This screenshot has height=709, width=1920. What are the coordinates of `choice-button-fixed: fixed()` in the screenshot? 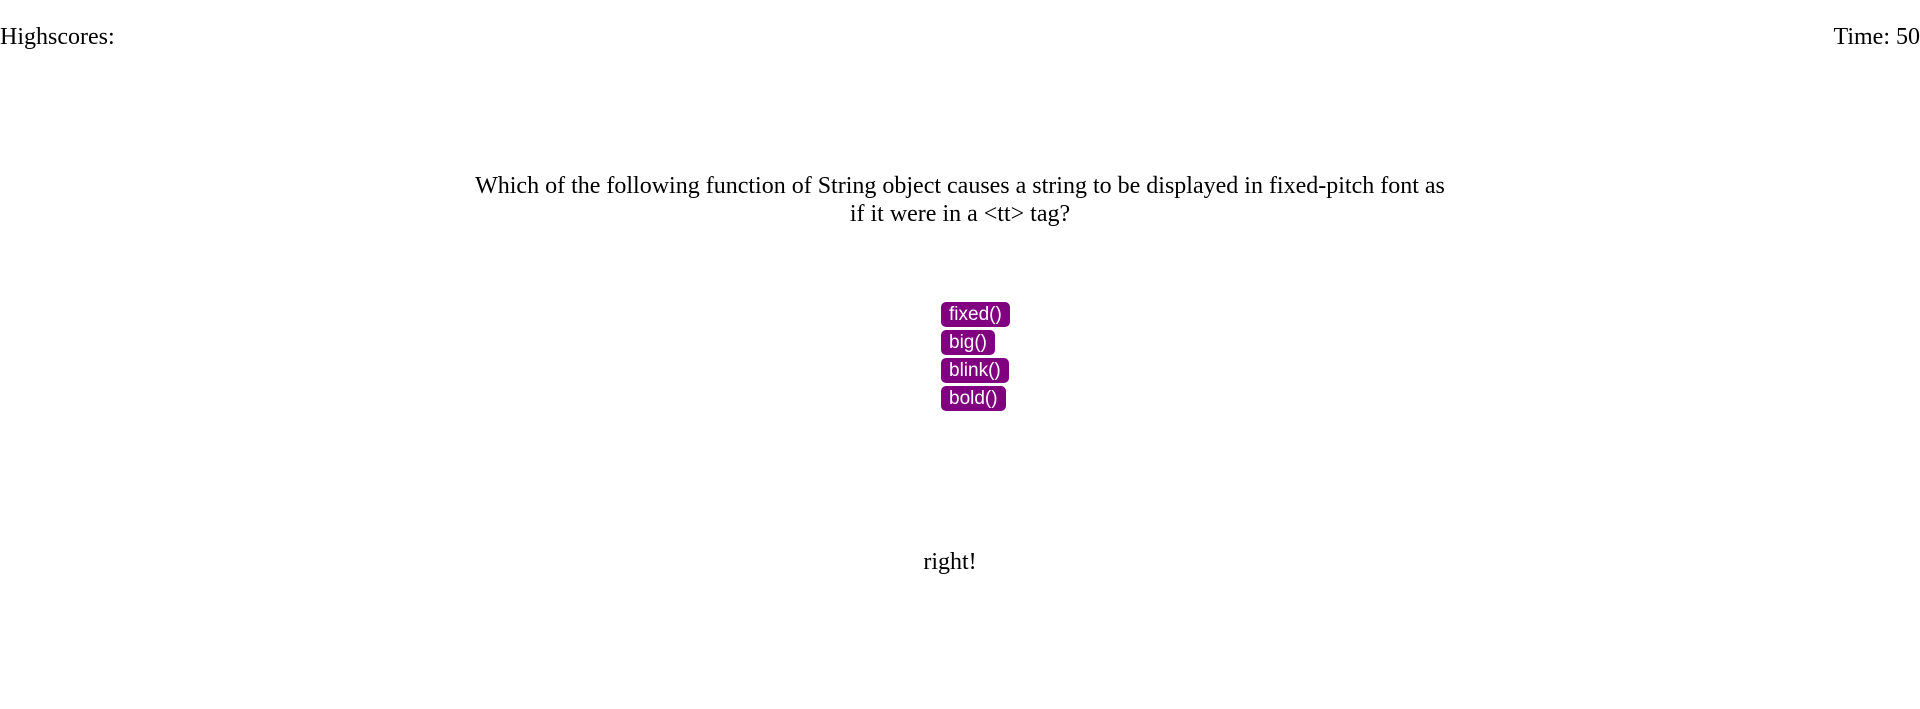 It's located at (975, 314).